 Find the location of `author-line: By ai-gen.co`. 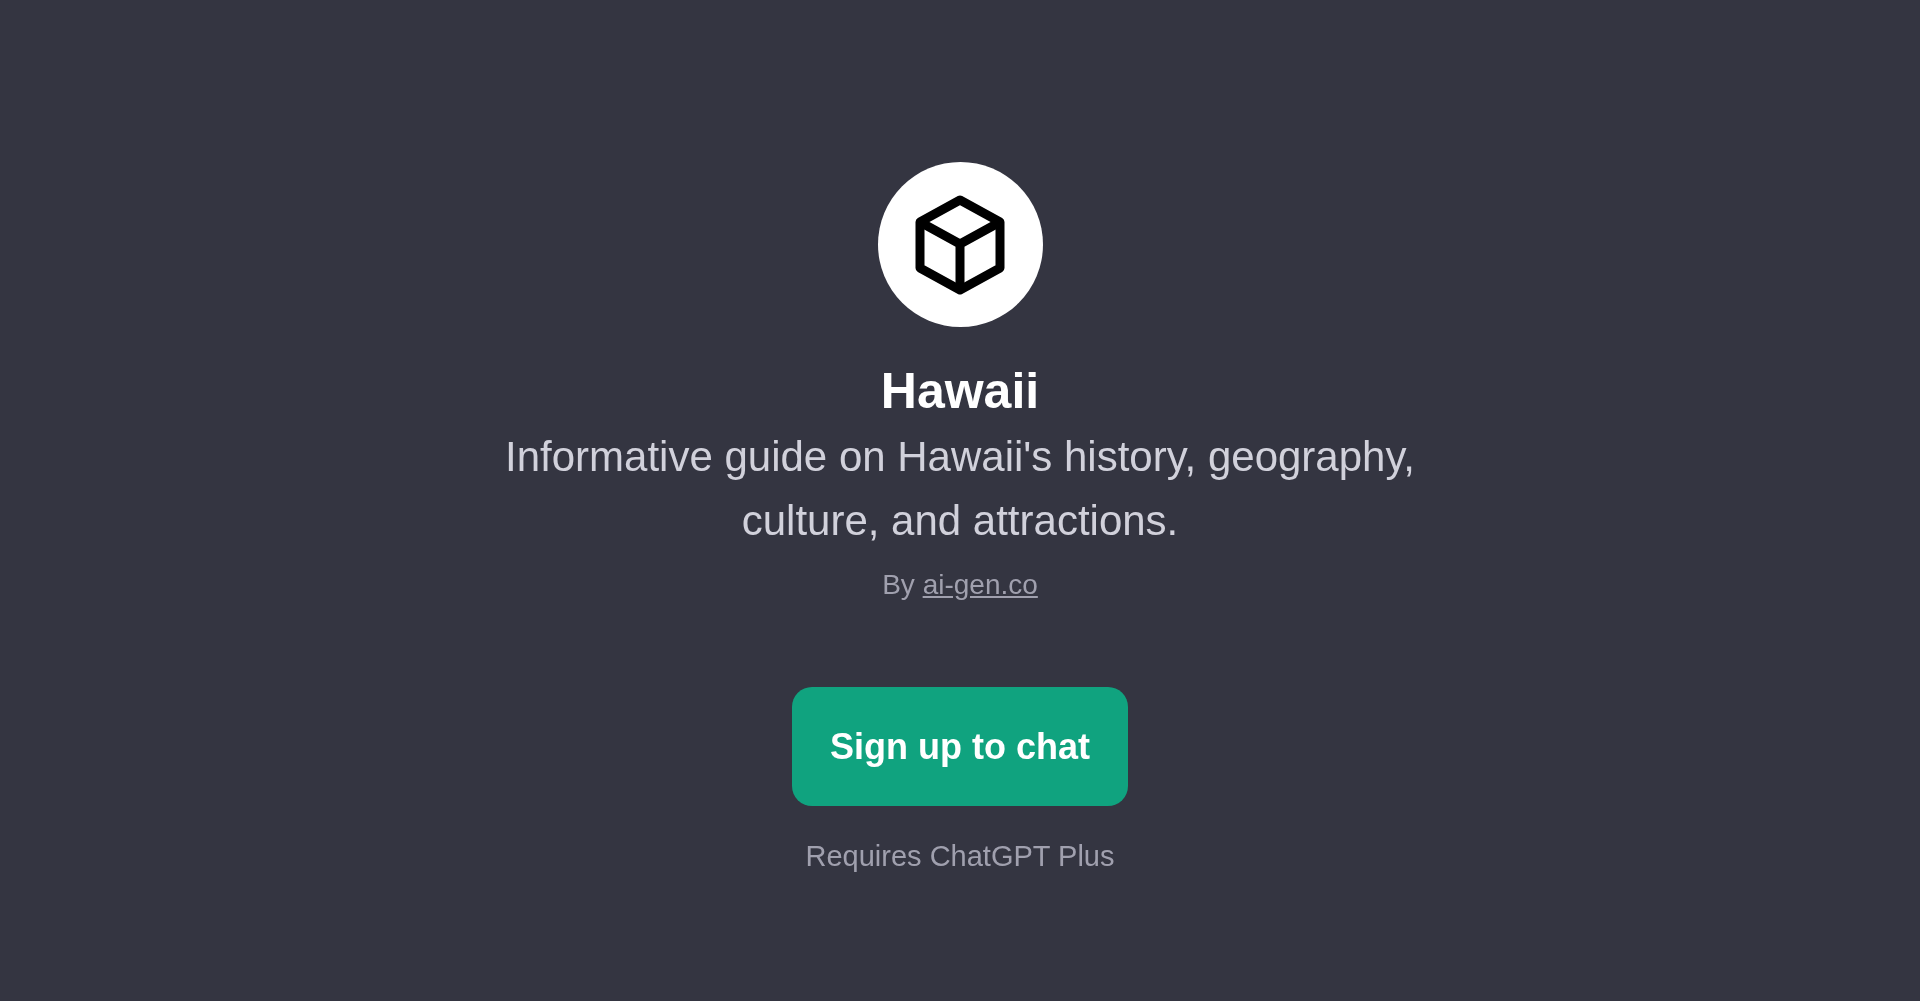

author-line: By ai-gen.co is located at coordinates (960, 585).